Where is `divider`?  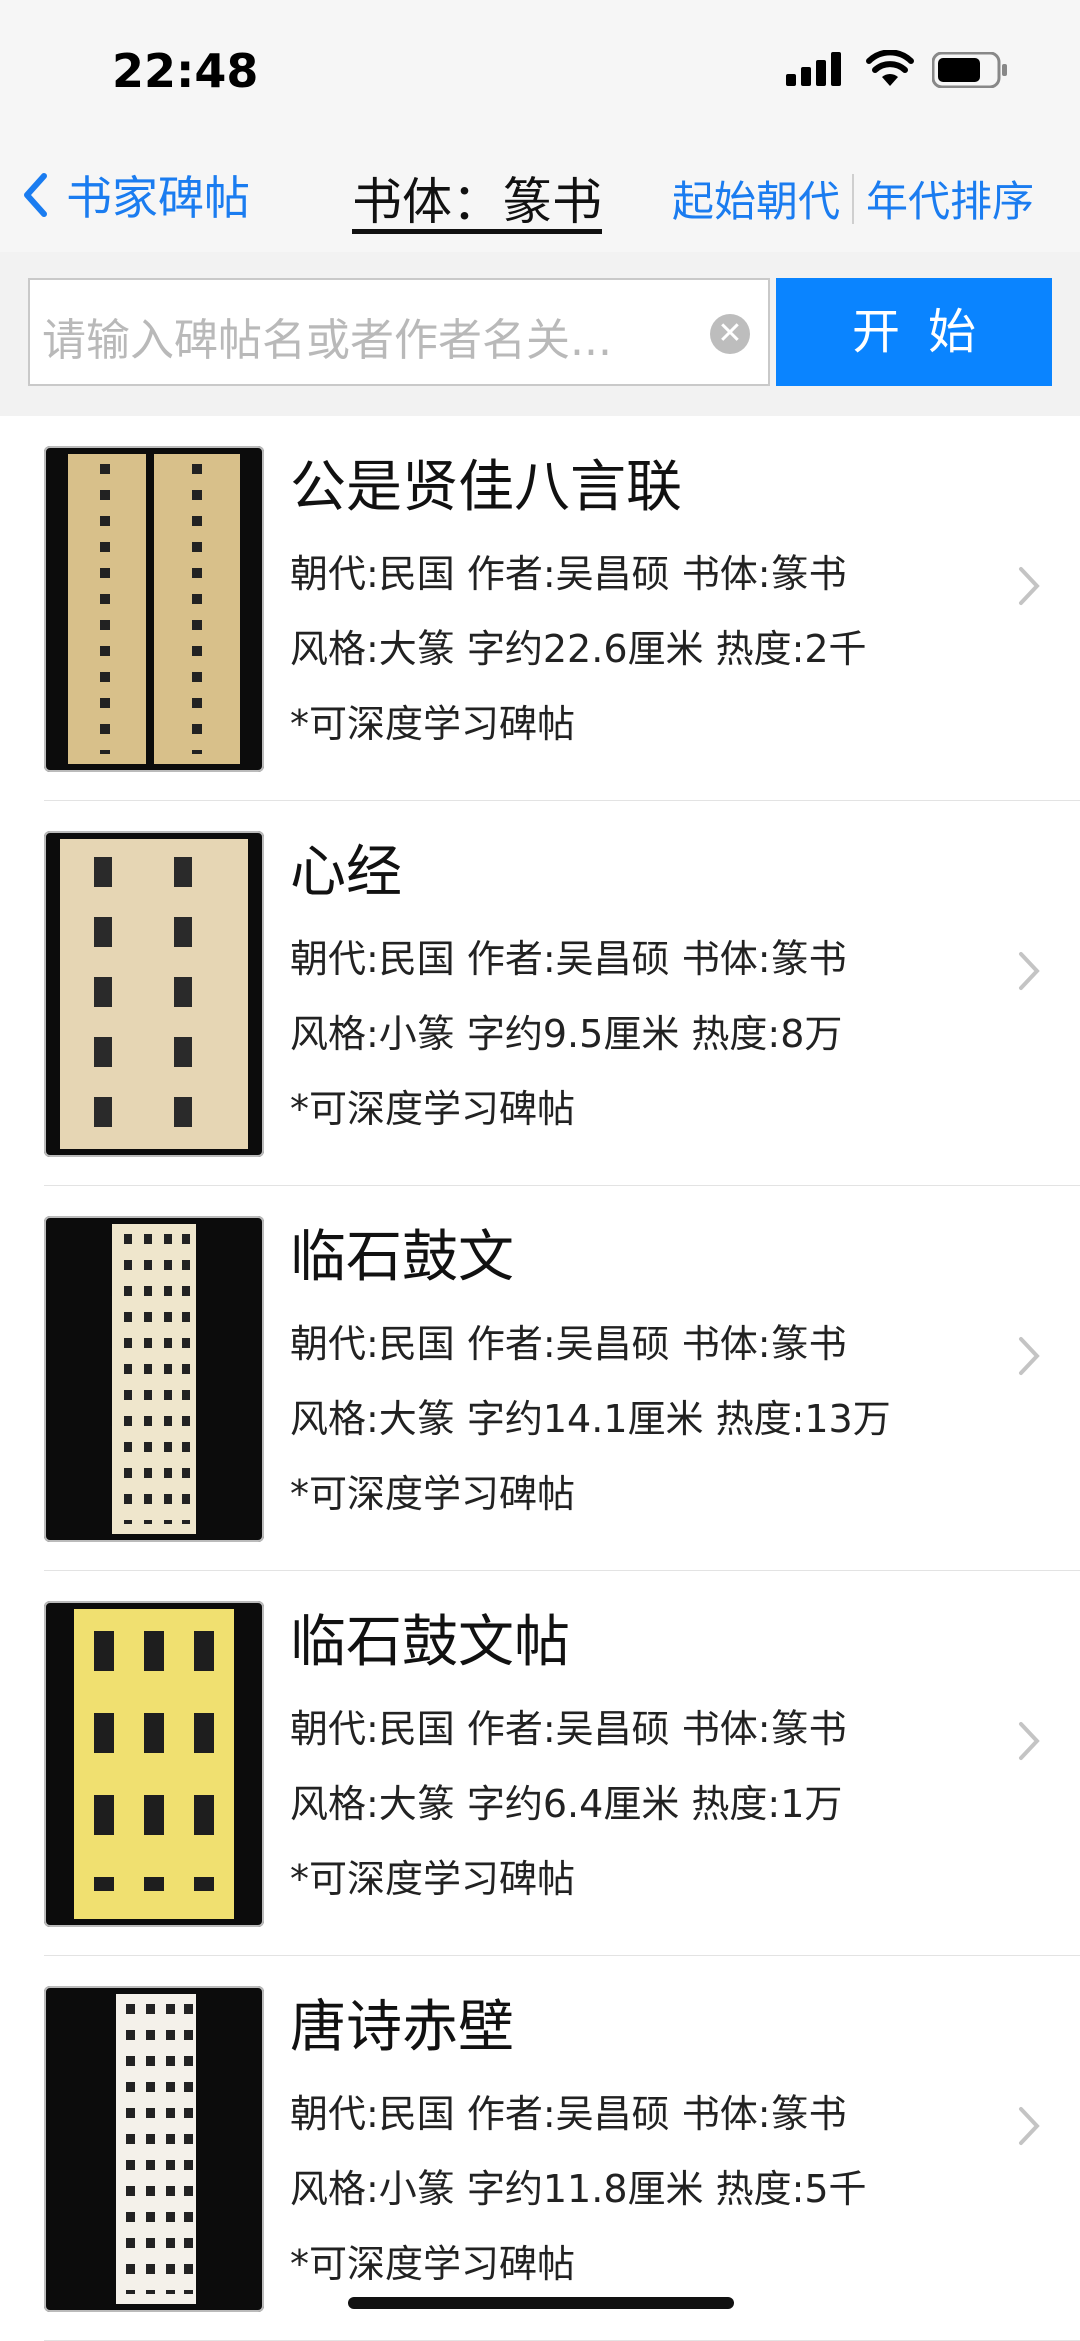
divider is located at coordinates (852, 198).